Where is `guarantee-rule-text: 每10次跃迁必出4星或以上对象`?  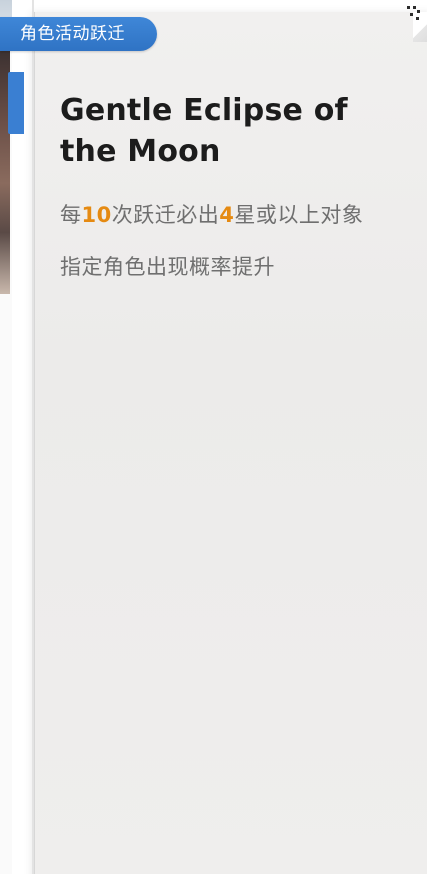 guarantee-rule-text: 每10次跃迁必出4星或以上对象 is located at coordinates (211, 214).